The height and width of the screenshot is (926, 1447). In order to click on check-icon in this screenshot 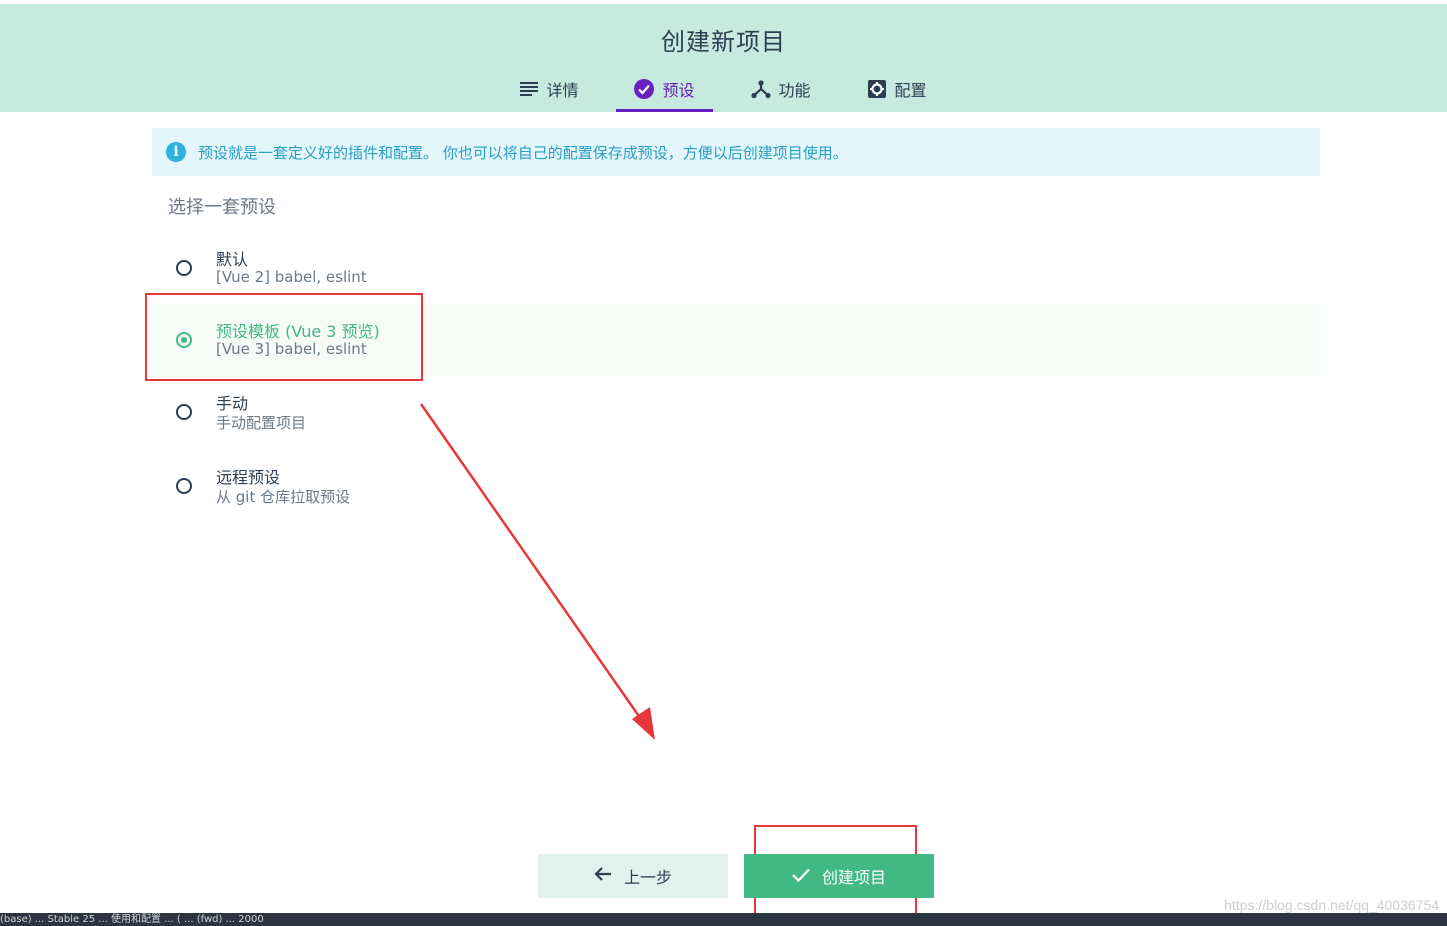, I will do `click(801, 876)`.